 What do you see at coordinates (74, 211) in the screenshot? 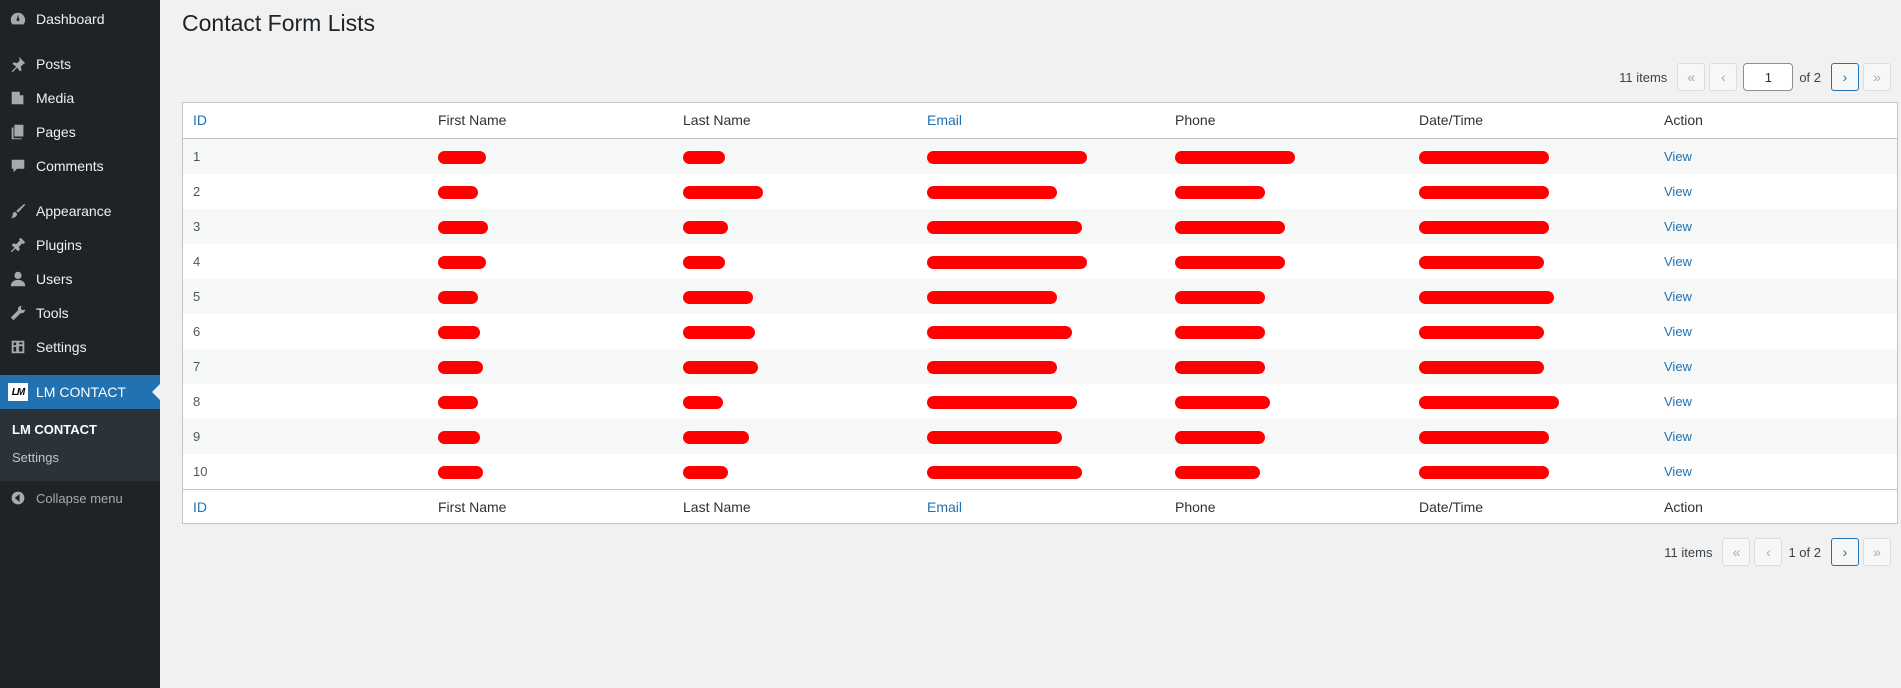
I see `sidebar-item-label: Appearance` at bounding box center [74, 211].